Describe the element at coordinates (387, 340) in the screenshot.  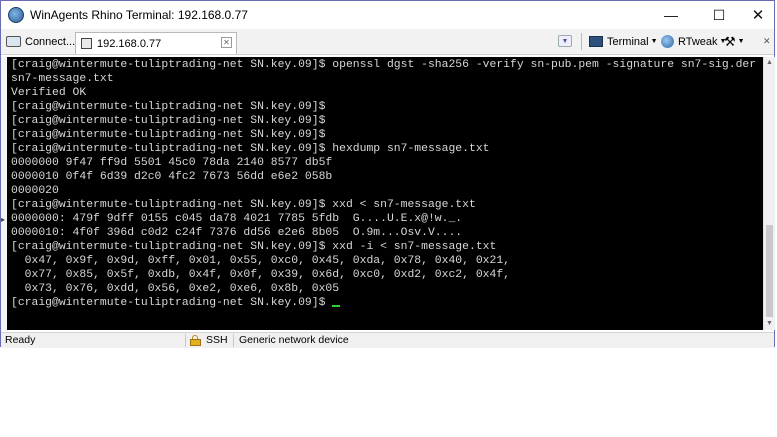
I see `status-bar: Ready SSH Generic network device` at that location.